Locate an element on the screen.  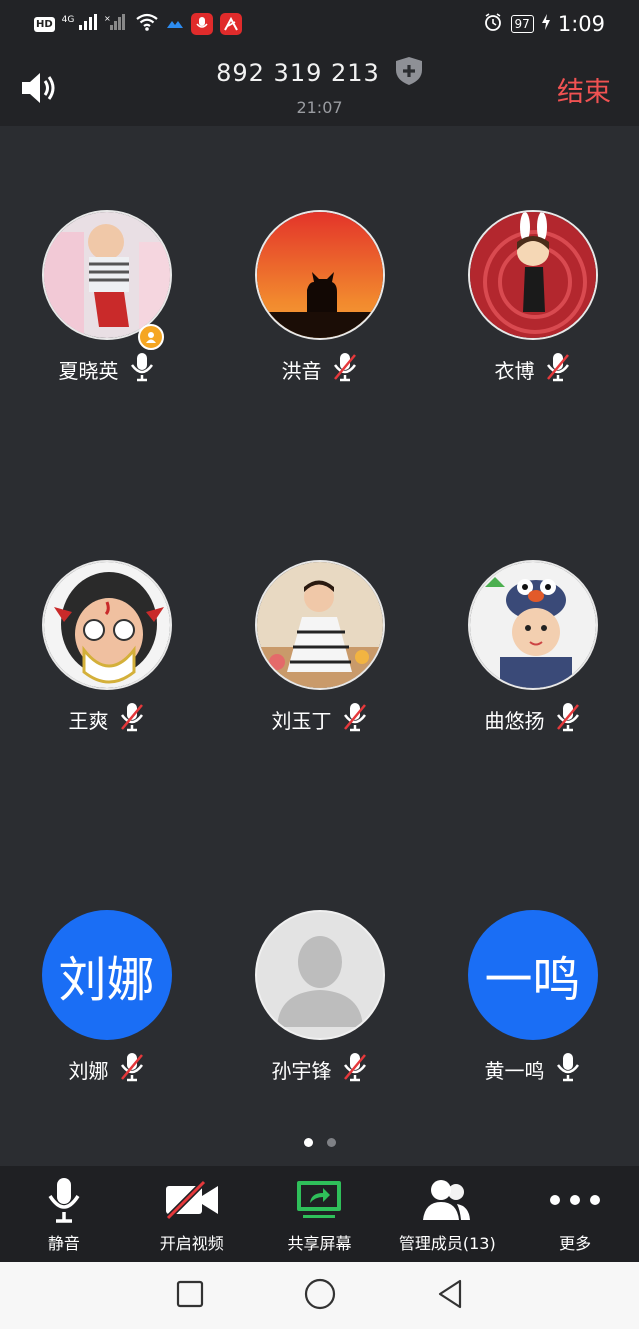
share-screen-button: 共享屏幕 is located at coordinates (320, 1214).